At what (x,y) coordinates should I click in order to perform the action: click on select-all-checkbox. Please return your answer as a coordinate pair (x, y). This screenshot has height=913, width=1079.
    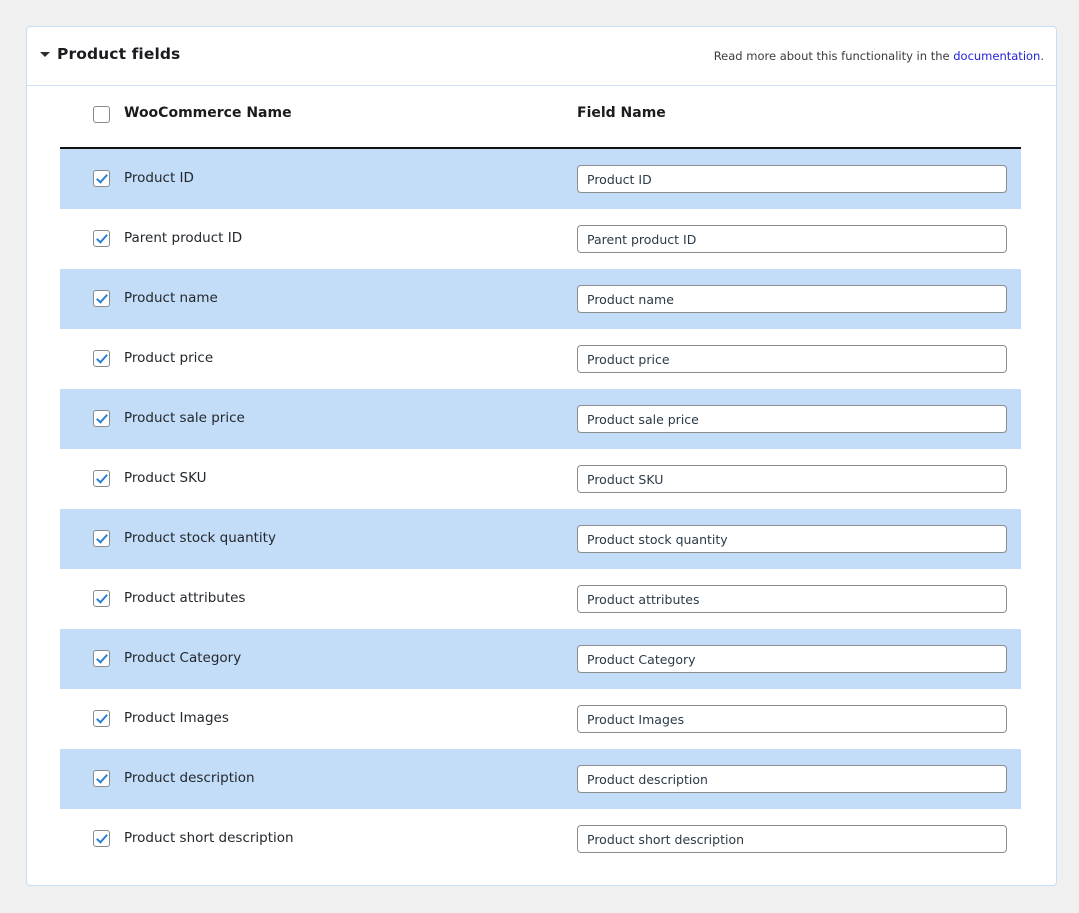
    Looking at the image, I should click on (101, 114).